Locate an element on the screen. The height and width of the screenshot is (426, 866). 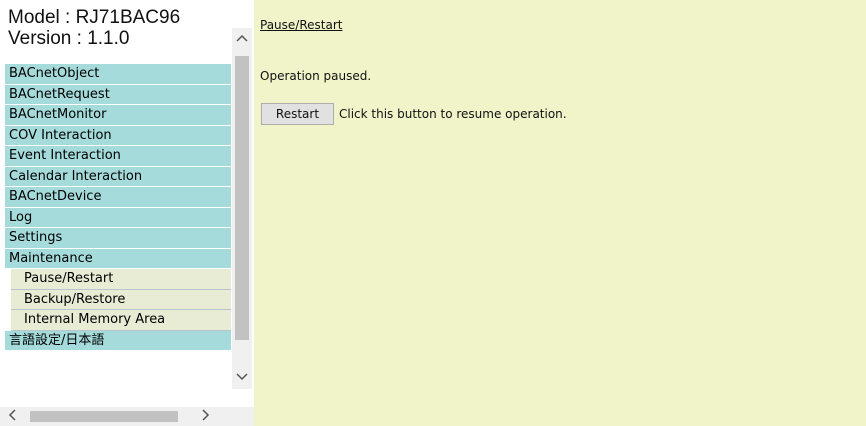
submenu-item-internal-memory-area: Internal Memory Area is located at coordinates (121, 320).